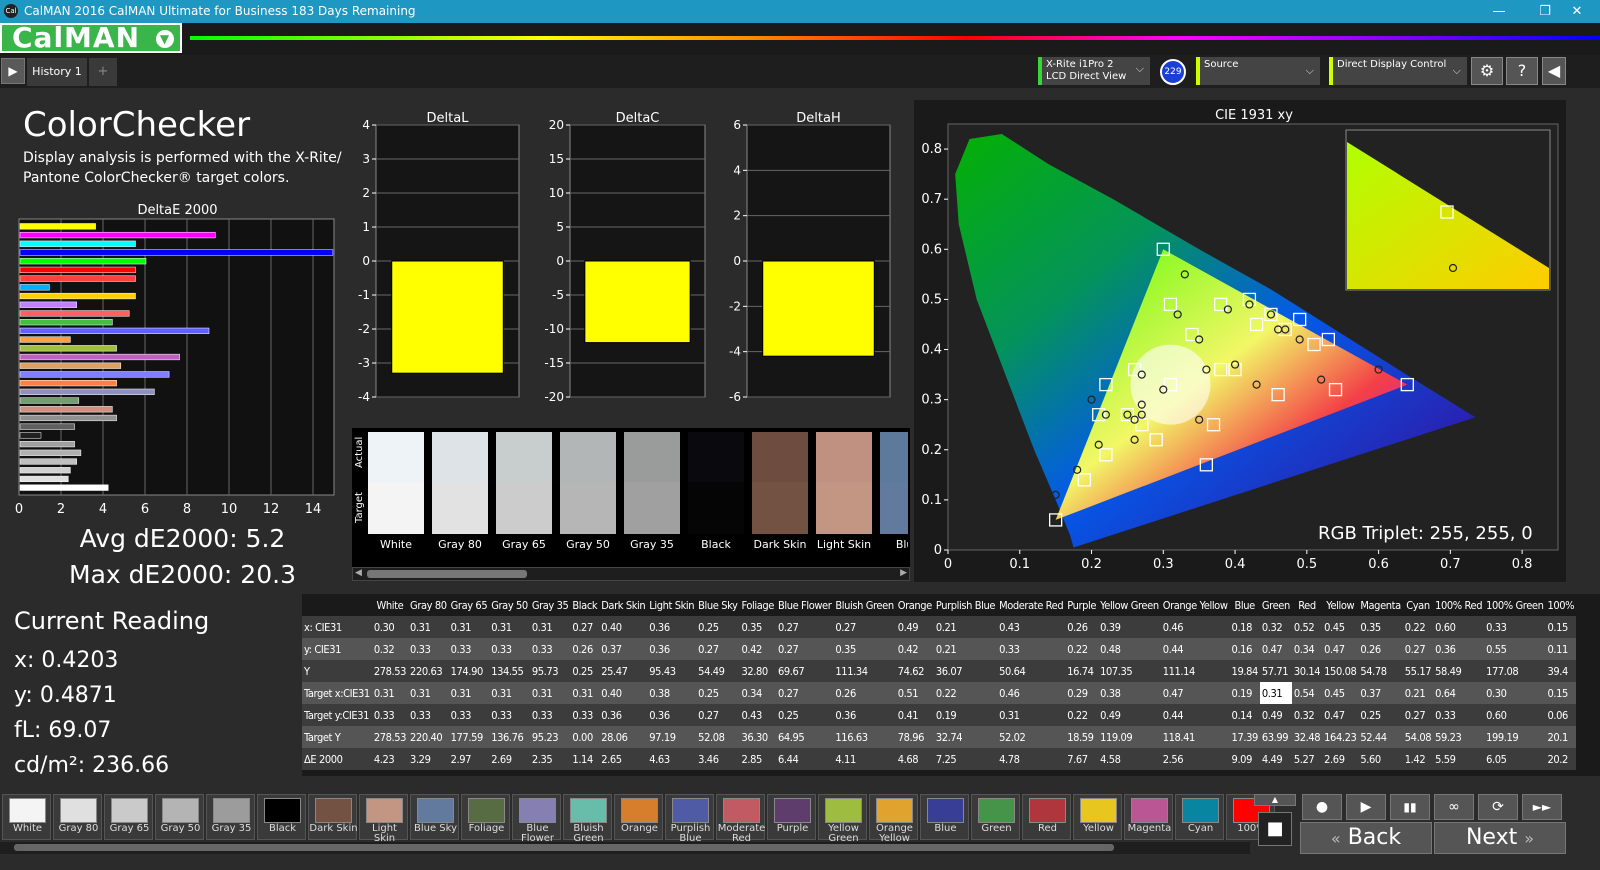 The height and width of the screenshot is (870, 1600). Describe the element at coordinates (1129, 649) in the screenshot. I see `table-cell: 0.48` at that location.